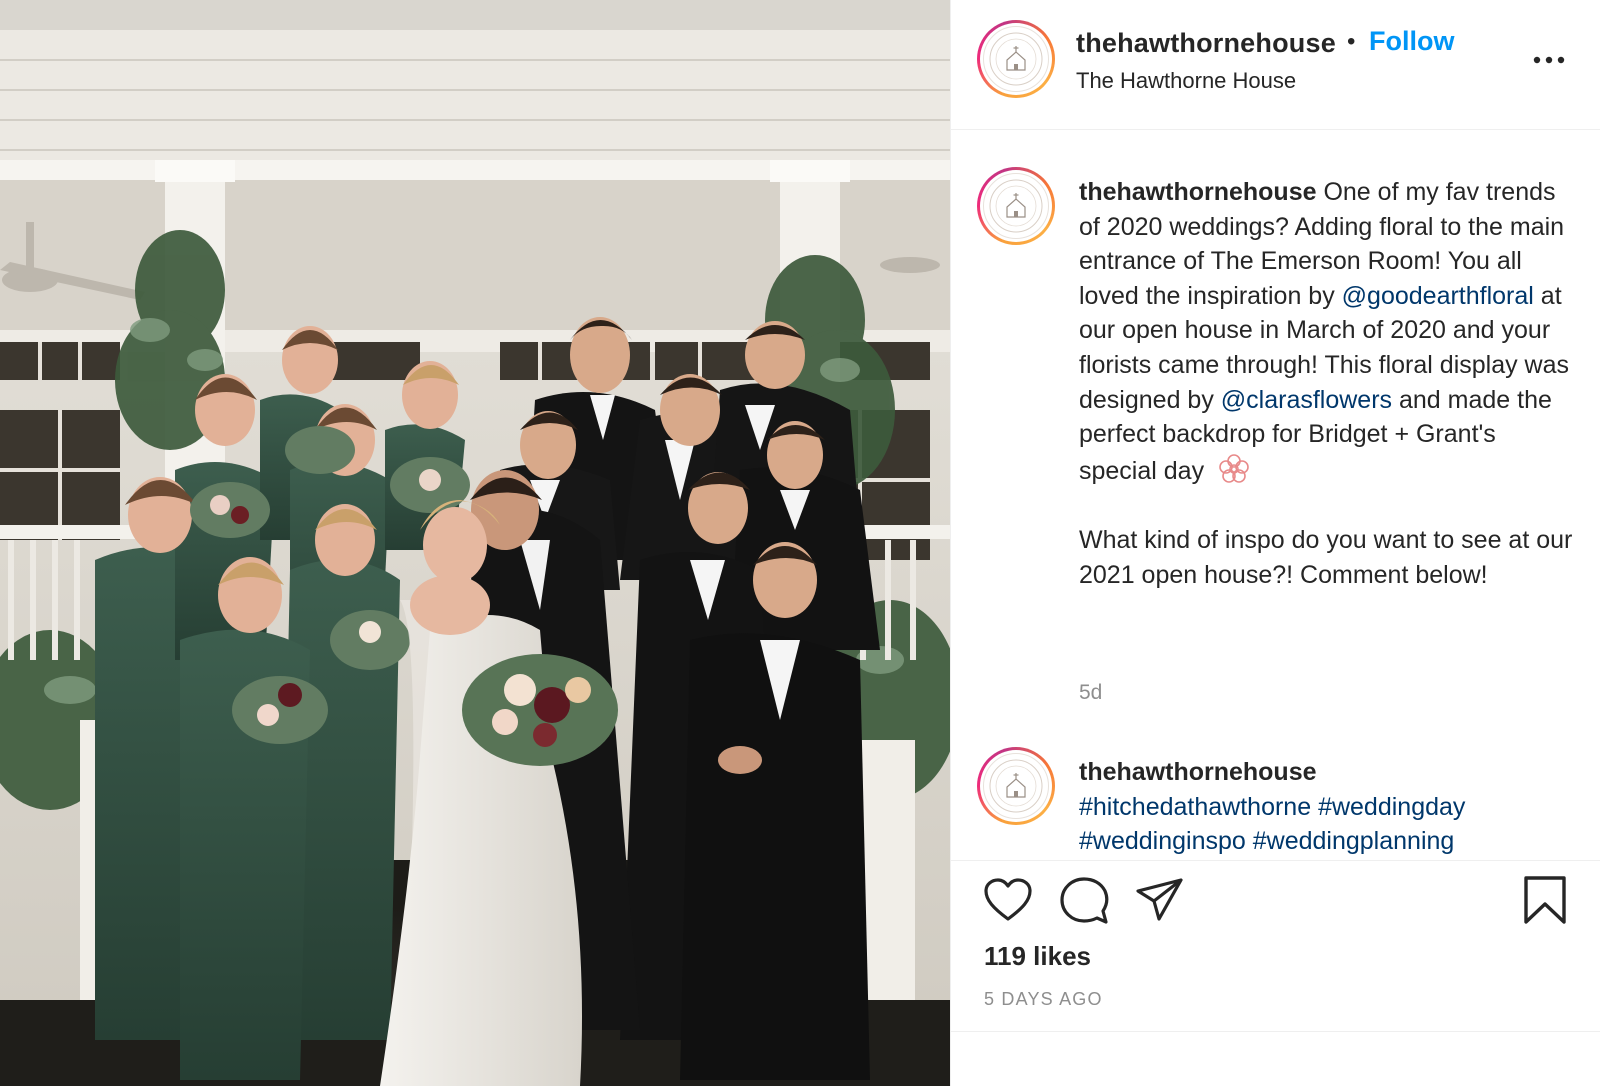  I want to click on caption-avatar, so click(1016, 206).